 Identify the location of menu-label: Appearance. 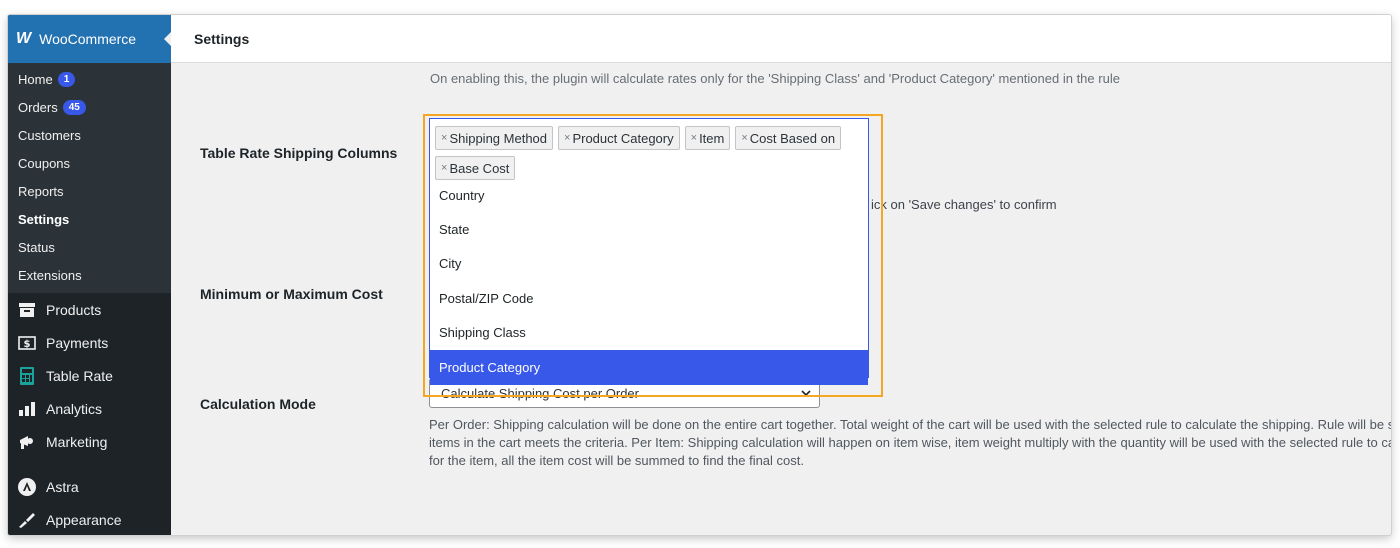
(84, 519).